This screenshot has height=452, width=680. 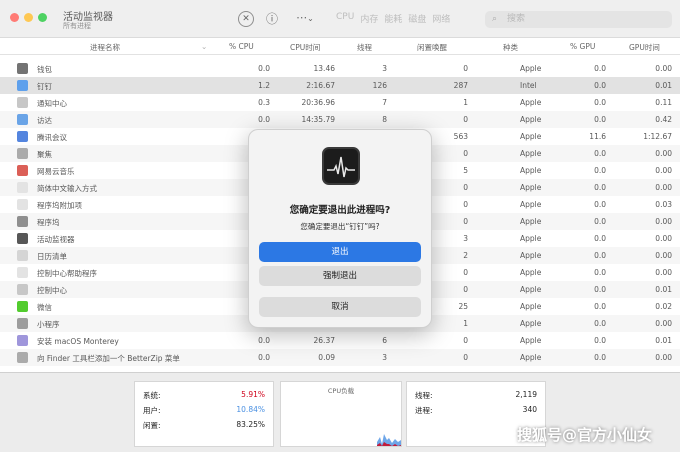 What do you see at coordinates (152, 410) in the screenshot?
I see `user-label: 用户:` at bounding box center [152, 410].